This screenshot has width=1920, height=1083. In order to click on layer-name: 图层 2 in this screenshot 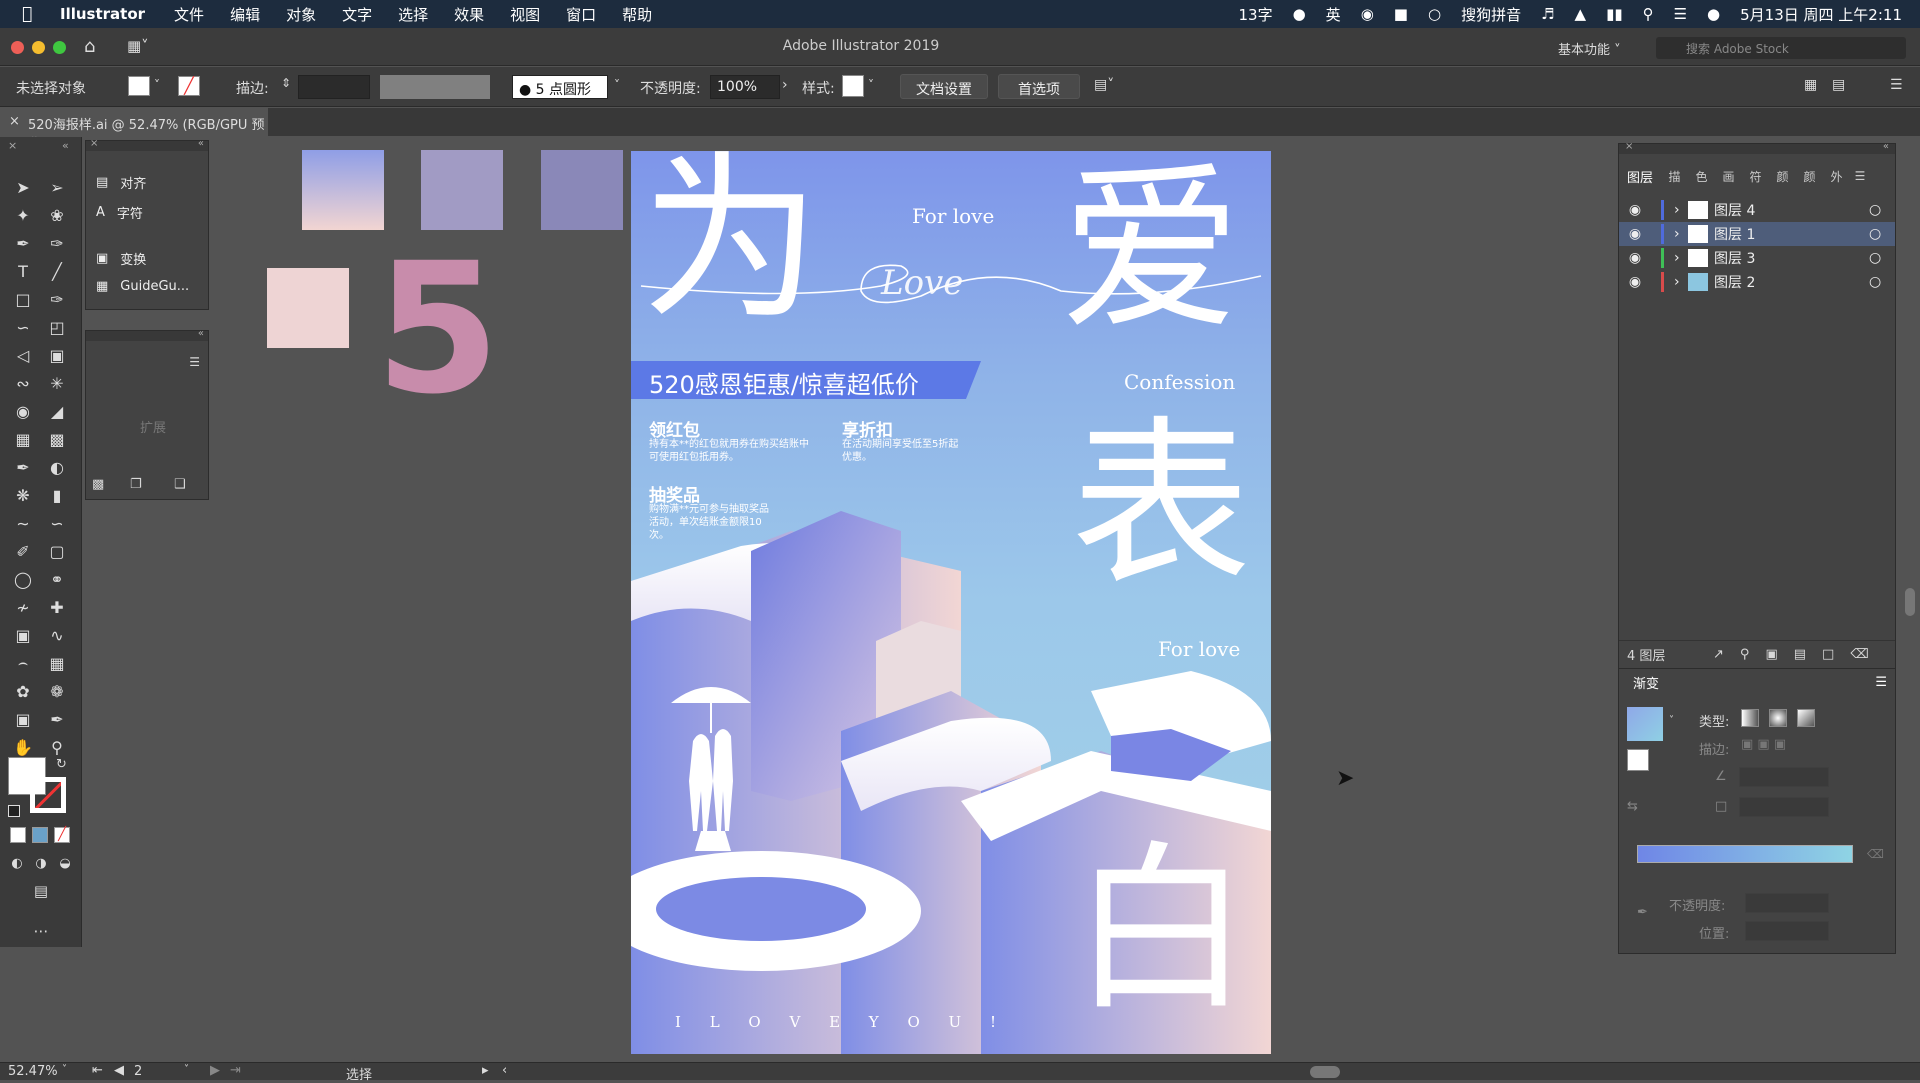, I will do `click(1791, 282)`.